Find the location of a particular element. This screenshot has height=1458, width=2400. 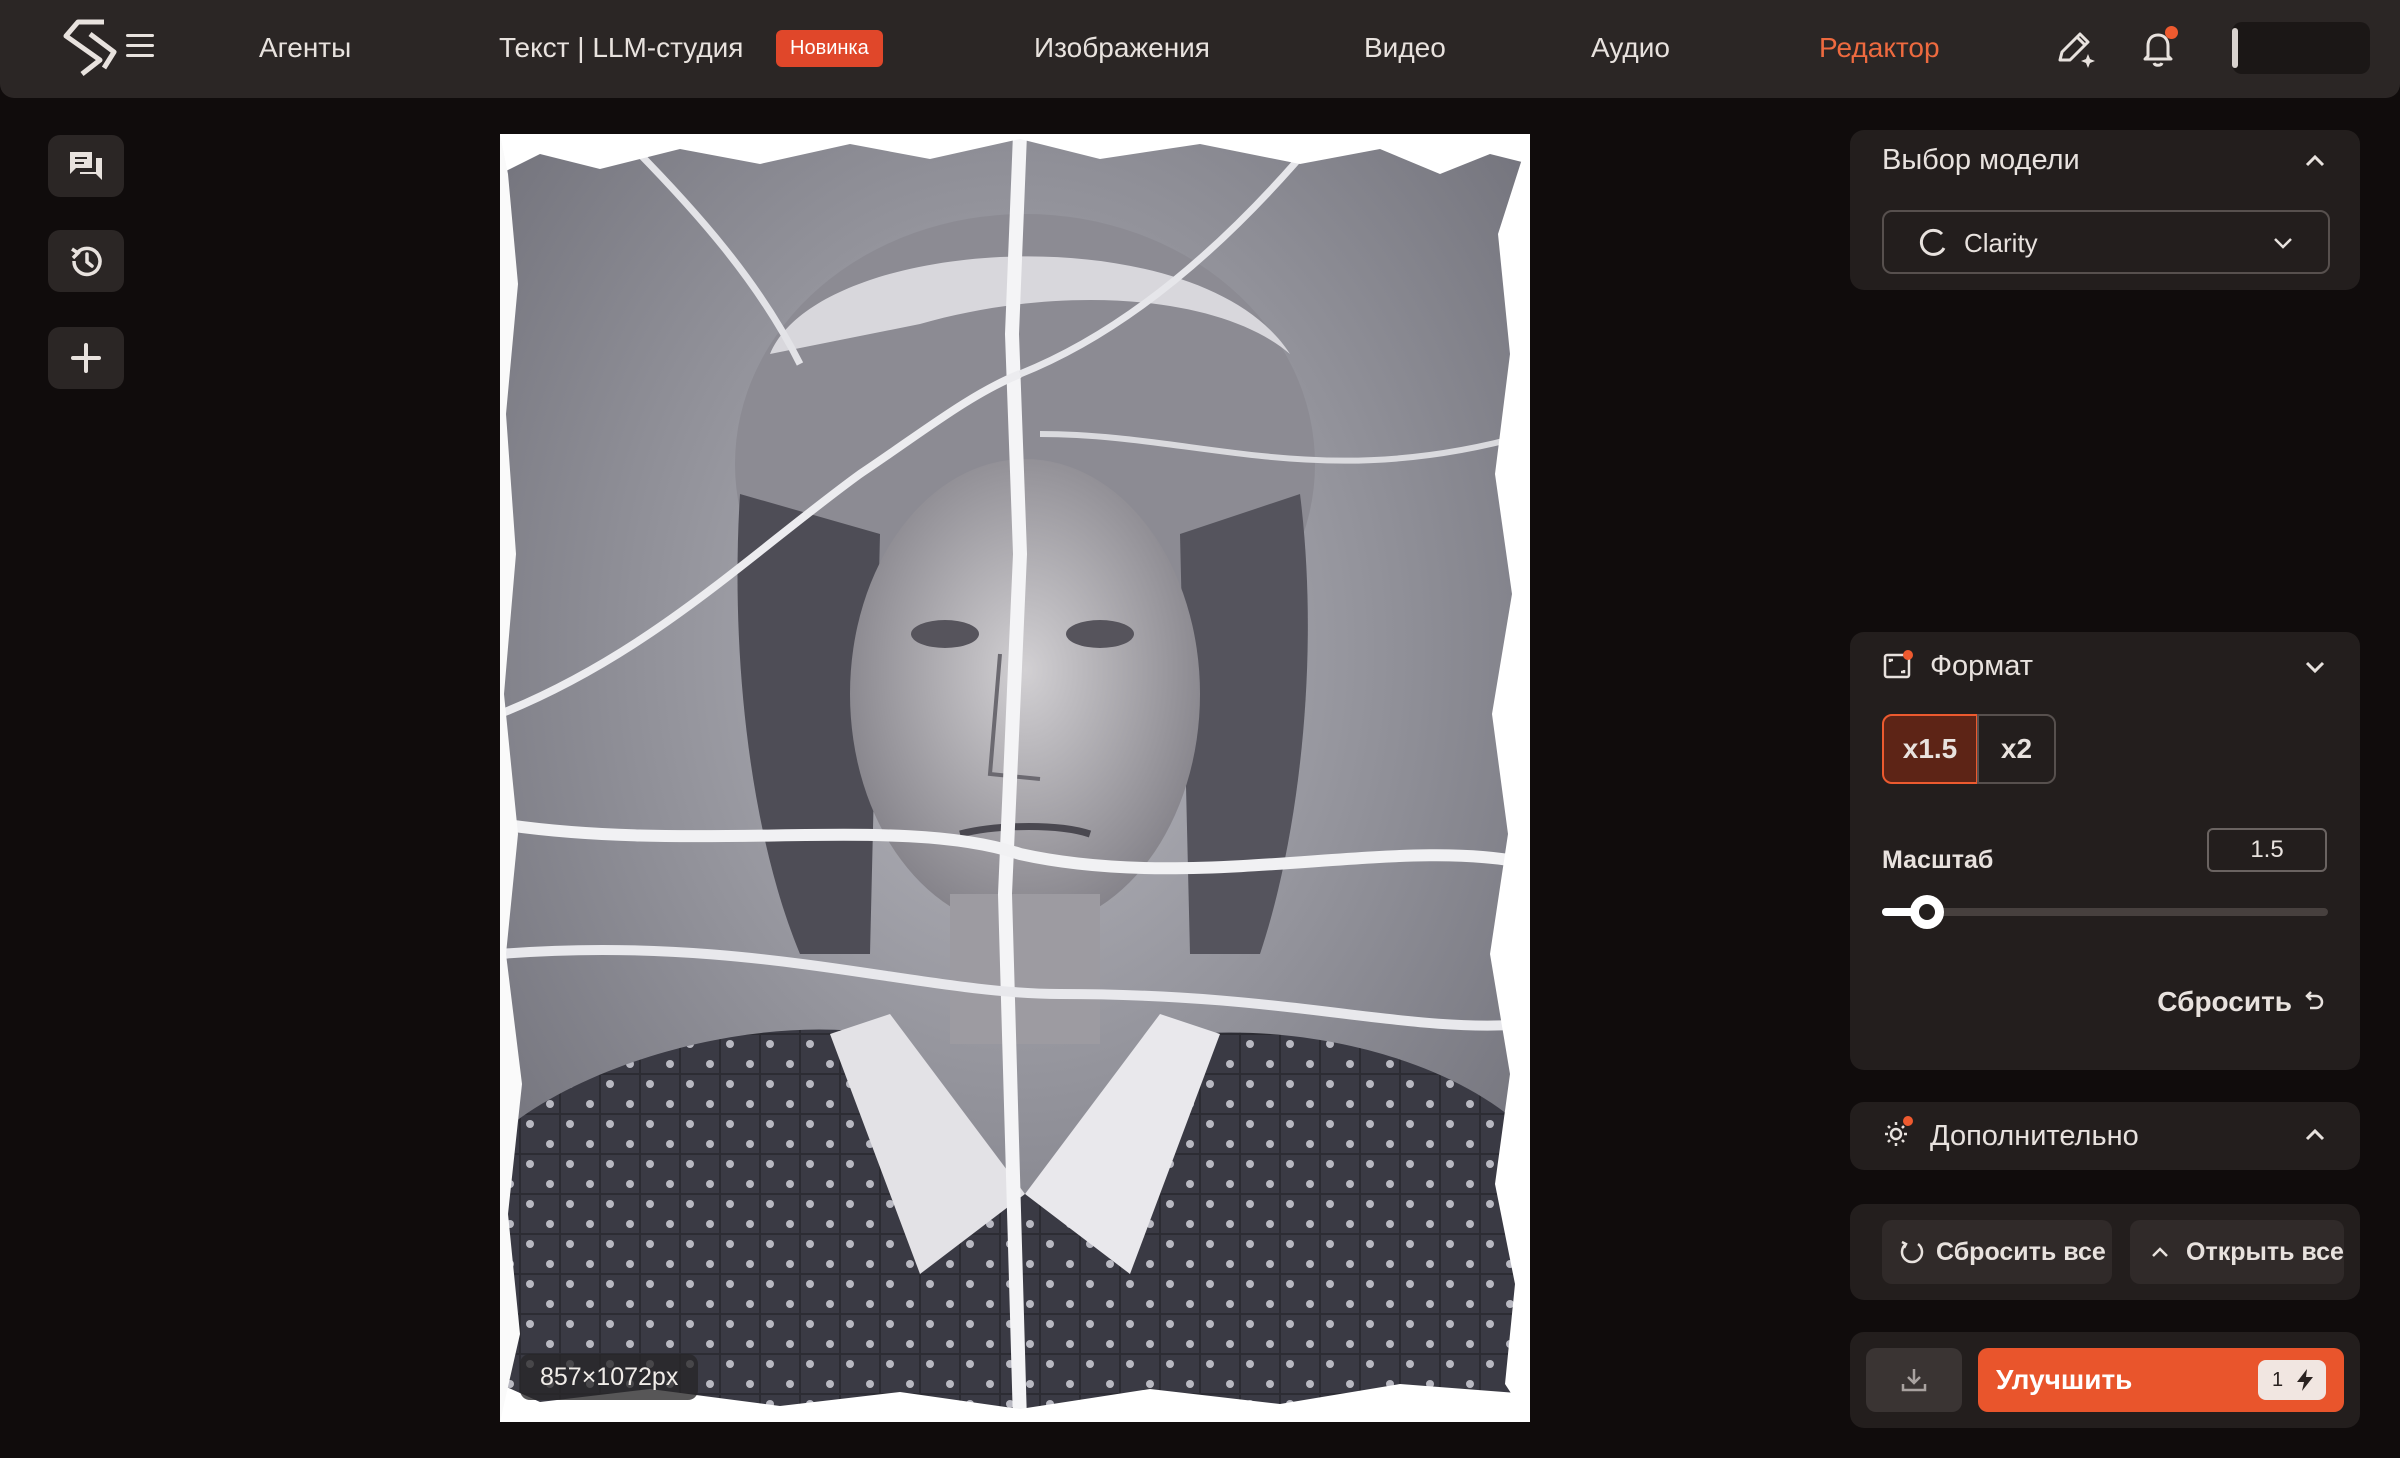

nav-images: Изображения is located at coordinates (1122, 48).